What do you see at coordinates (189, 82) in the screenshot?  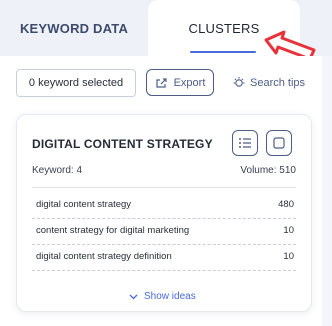 I see `export-label: Export` at bounding box center [189, 82].